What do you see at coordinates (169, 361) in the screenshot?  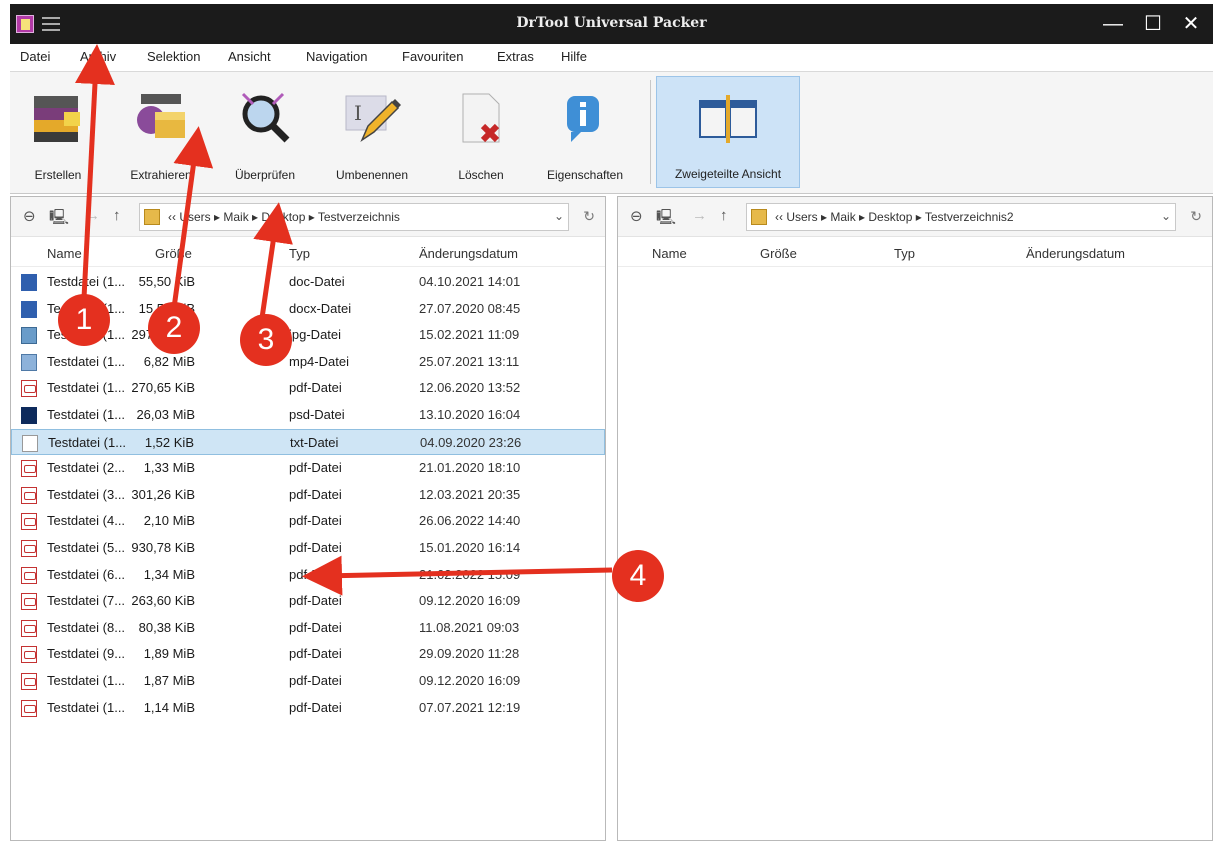 I see `file-size: 6,82 MiB` at bounding box center [169, 361].